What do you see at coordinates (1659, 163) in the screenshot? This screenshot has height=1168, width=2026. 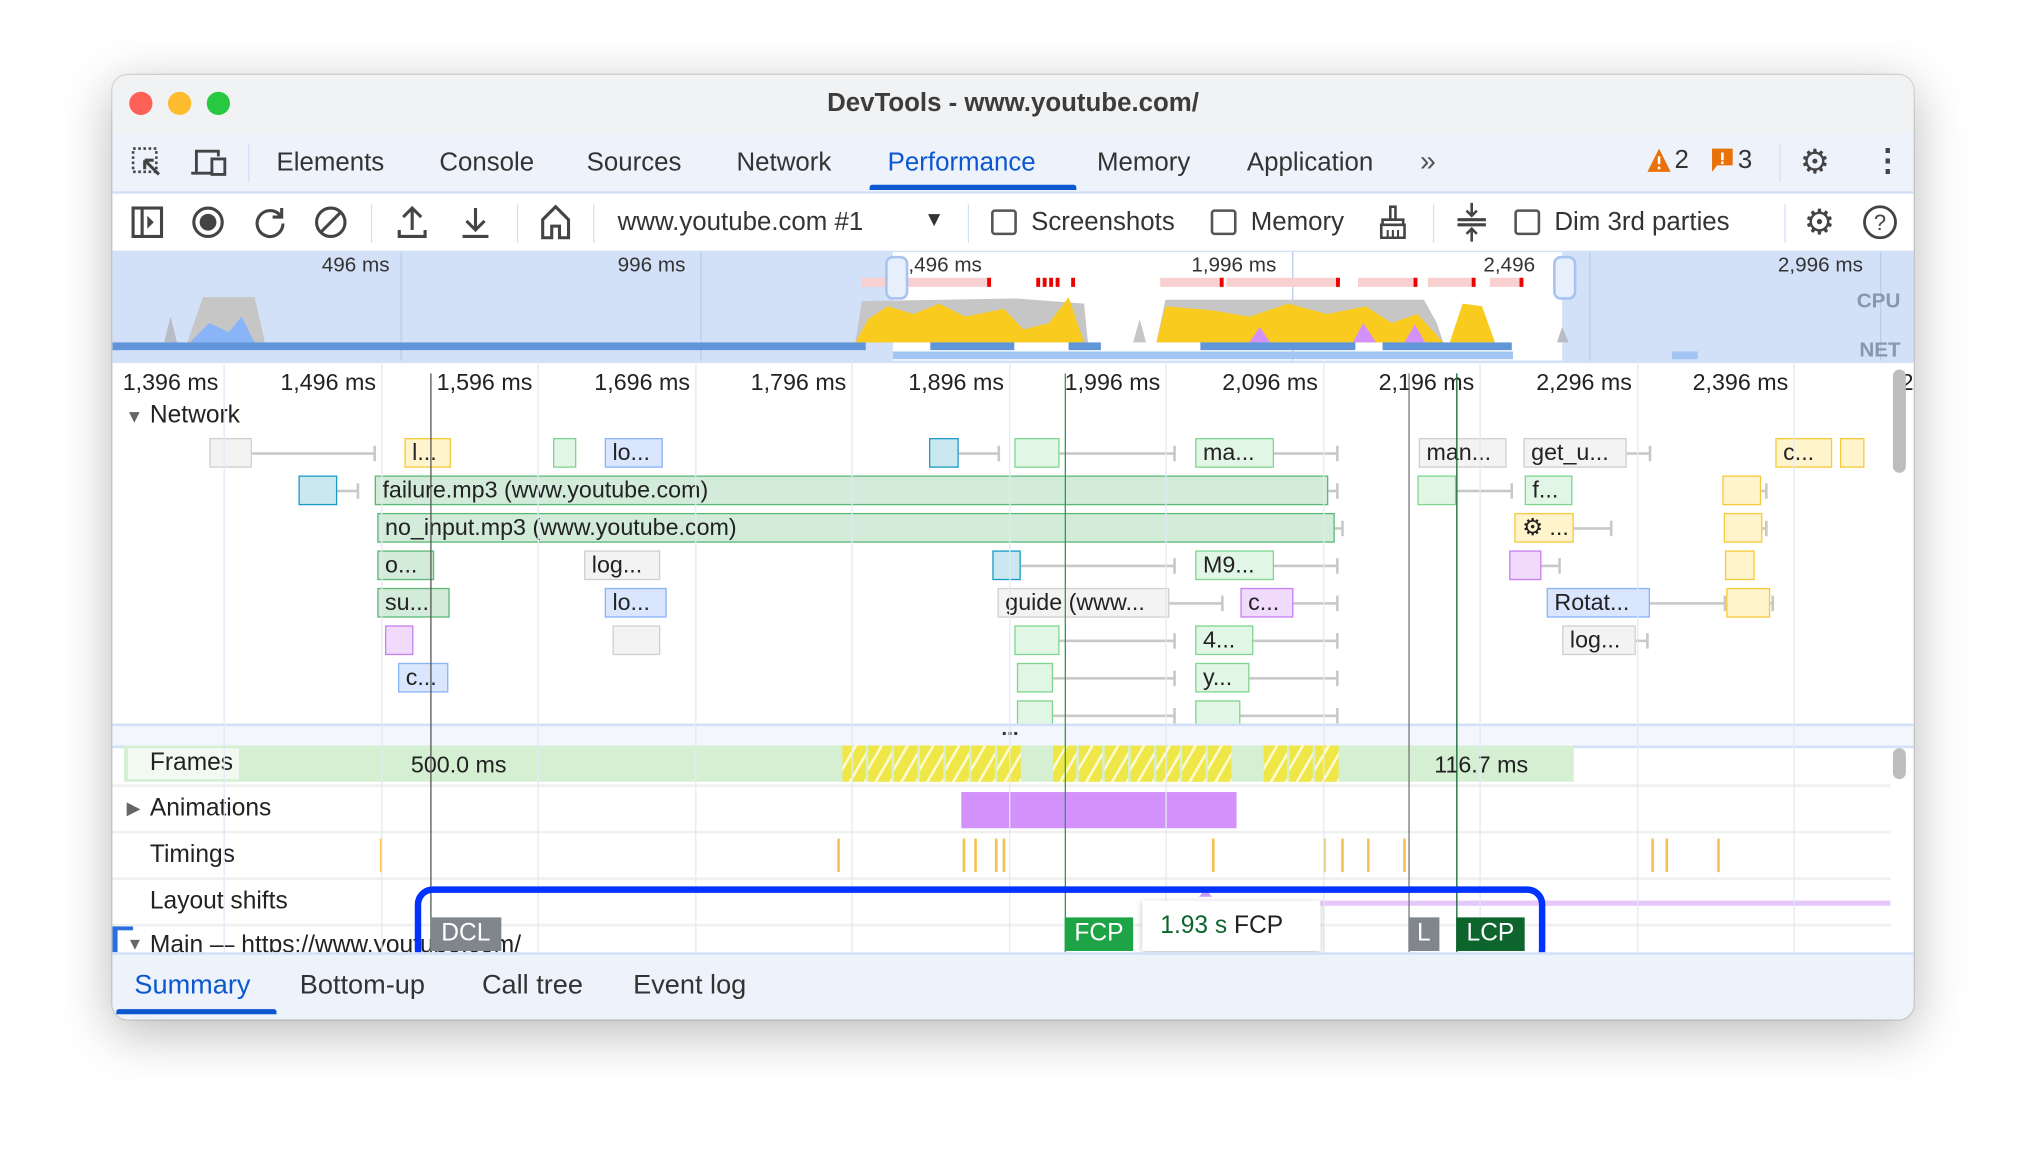 I see `warning-icon` at bounding box center [1659, 163].